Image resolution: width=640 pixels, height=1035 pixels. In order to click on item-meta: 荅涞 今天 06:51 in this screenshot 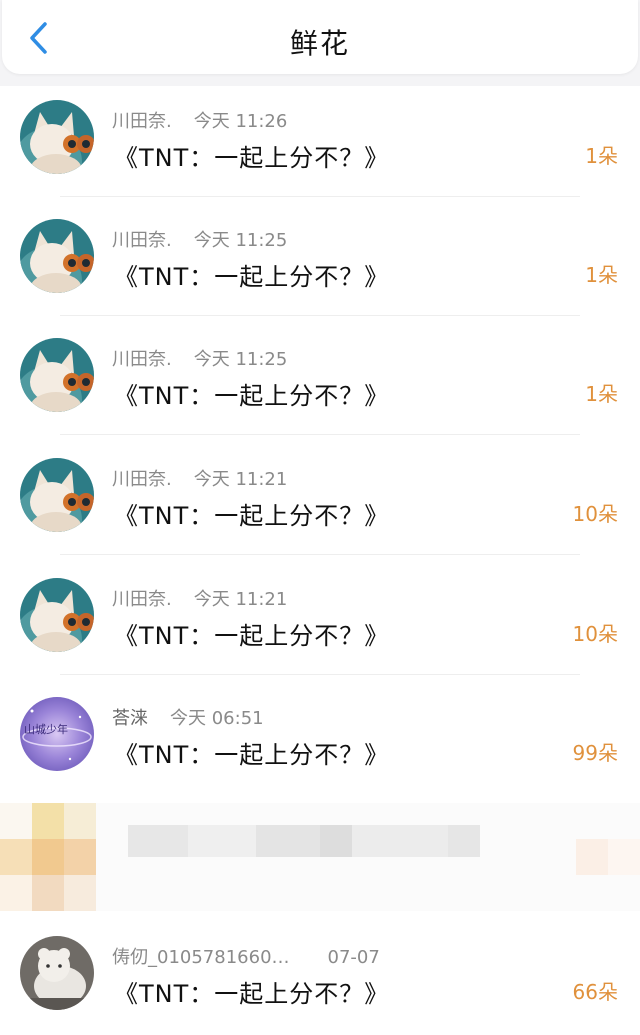, I will do `click(188, 717)`.